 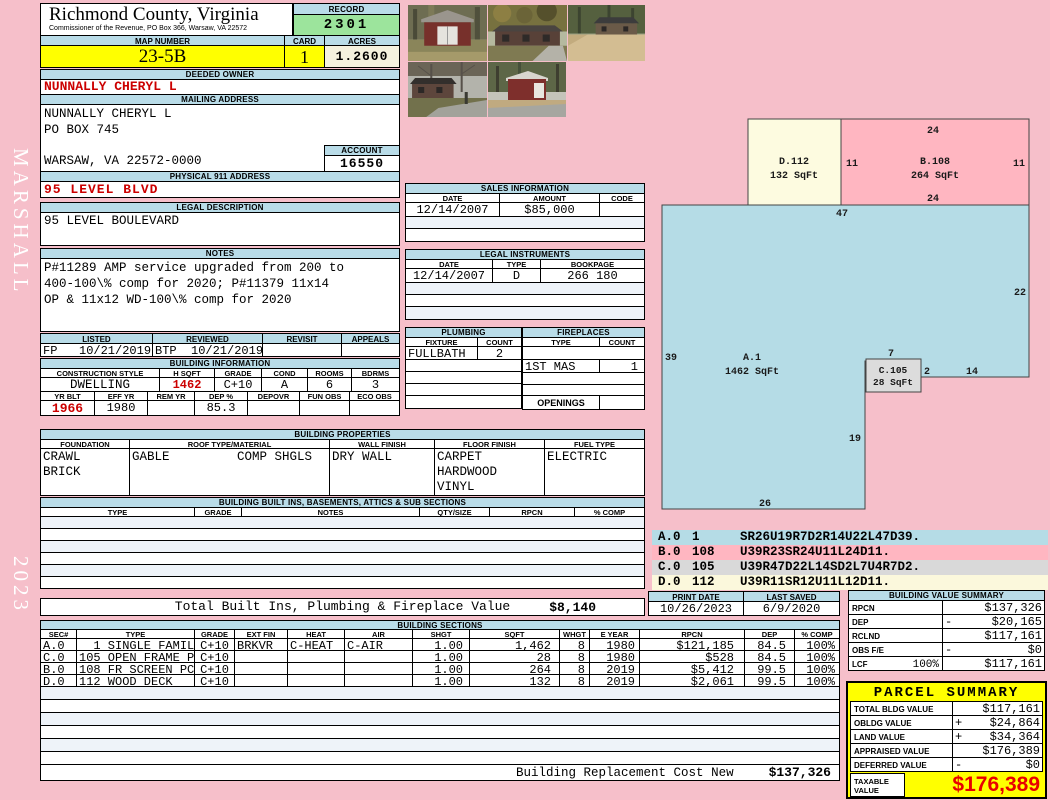 What do you see at coordinates (877, 785) in the screenshot?
I see `taxable-value-label: TAXABLE VALUE` at bounding box center [877, 785].